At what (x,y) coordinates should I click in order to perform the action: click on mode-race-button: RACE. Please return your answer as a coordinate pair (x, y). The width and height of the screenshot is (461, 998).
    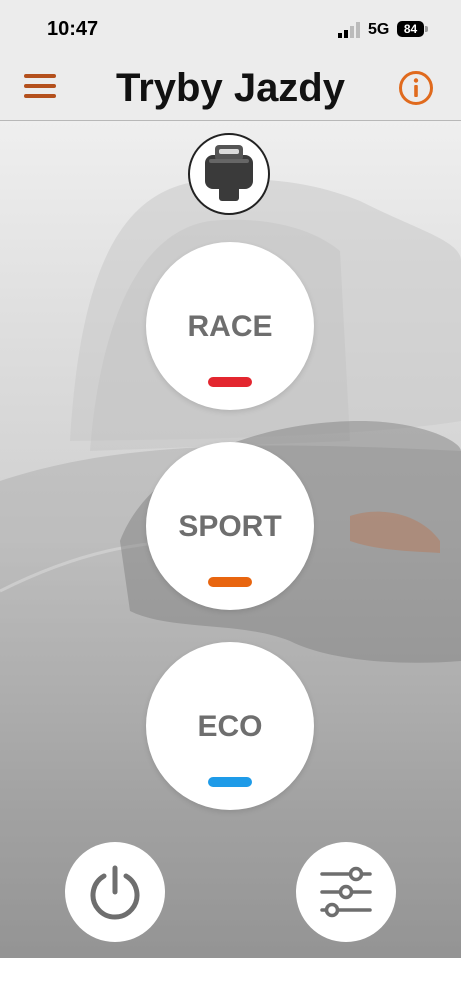
    Looking at the image, I should click on (230, 326).